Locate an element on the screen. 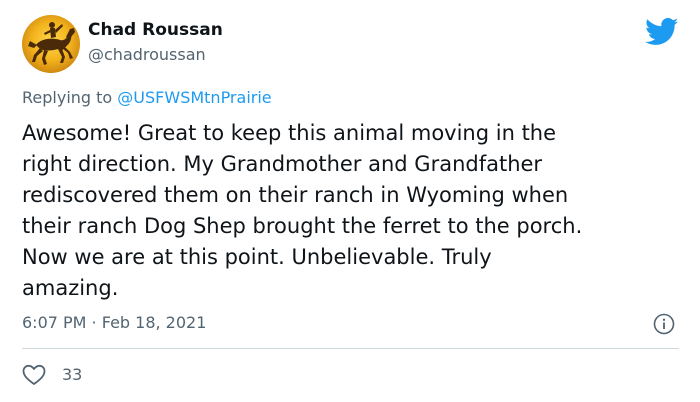 Image resolution: width=700 pixels, height=402 pixels. replying-prefix: Replying to is located at coordinates (70, 97).